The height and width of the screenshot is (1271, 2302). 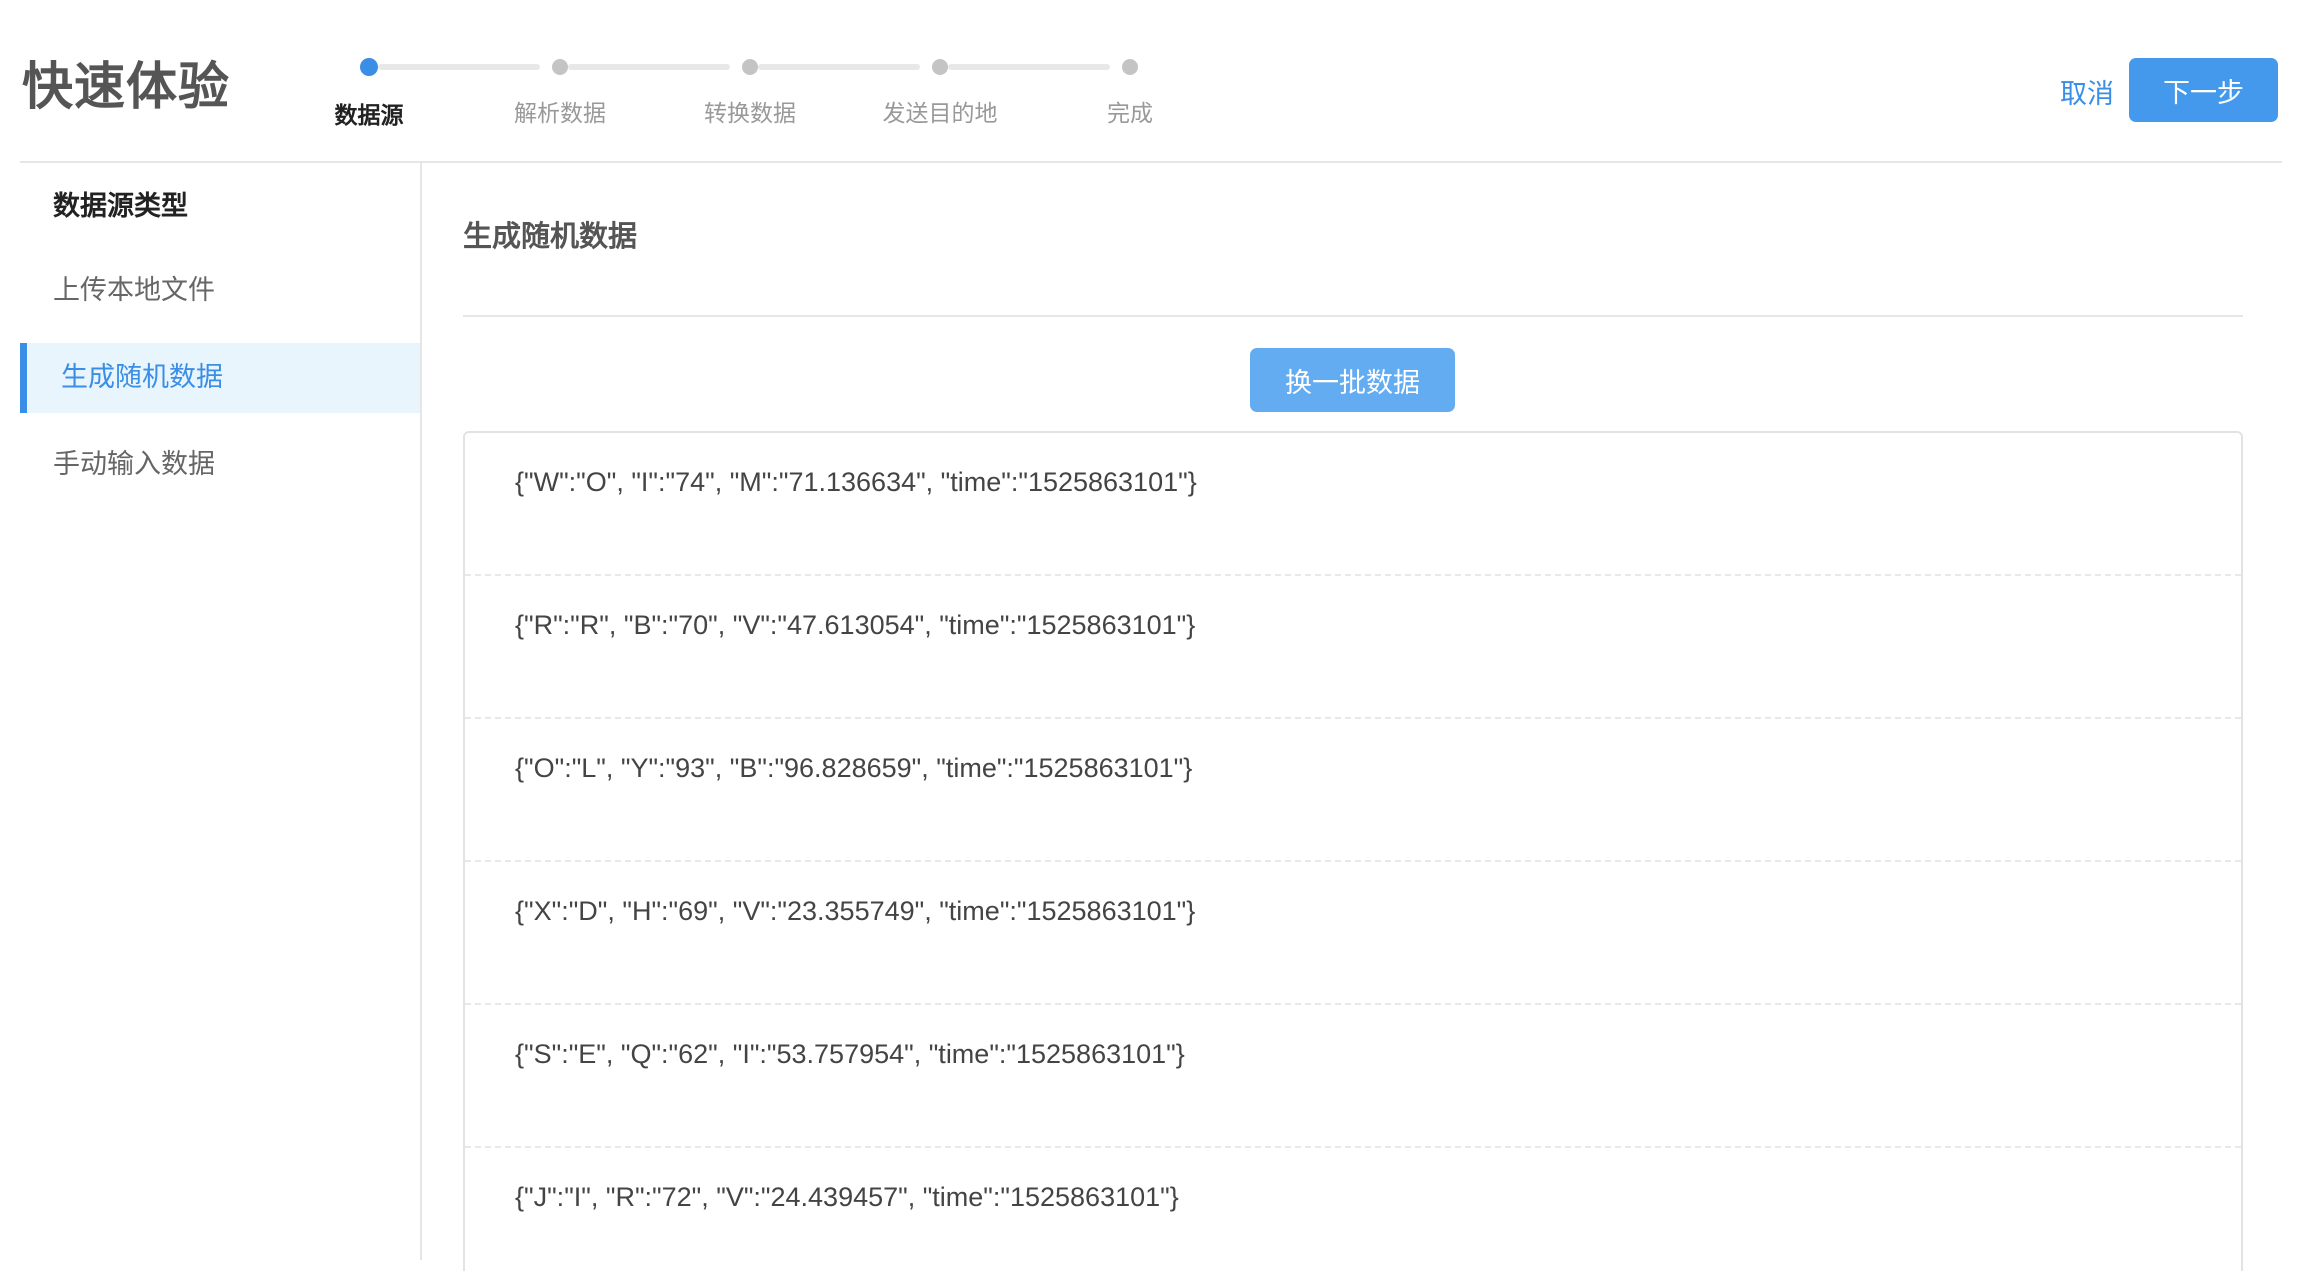 What do you see at coordinates (1130, 114) in the screenshot?
I see `step-5-label: 完成` at bounding box center [1130, 114].